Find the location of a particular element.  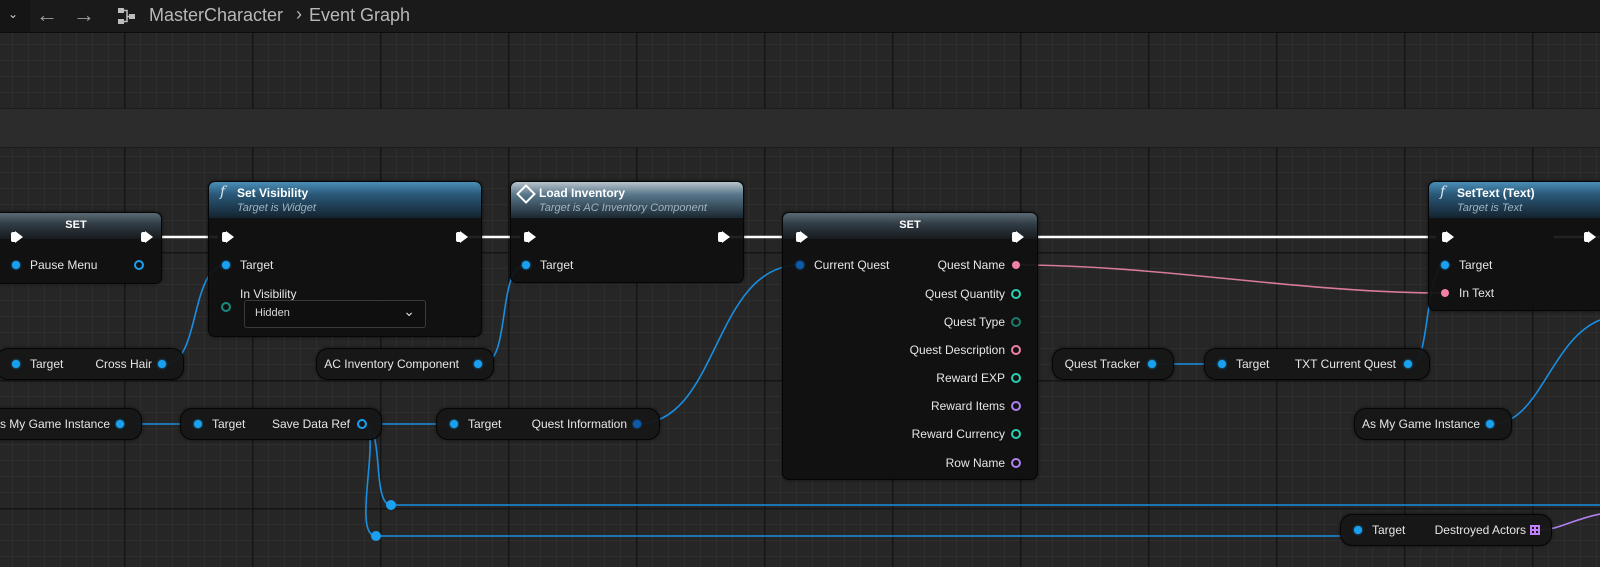

dropdown-value: Hidden is located at coordinates (272, 313).